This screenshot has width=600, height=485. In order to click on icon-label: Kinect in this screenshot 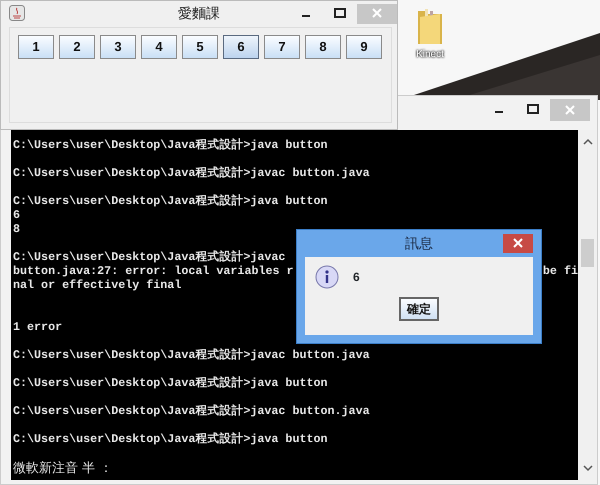, I will do `click(430, 54)`.